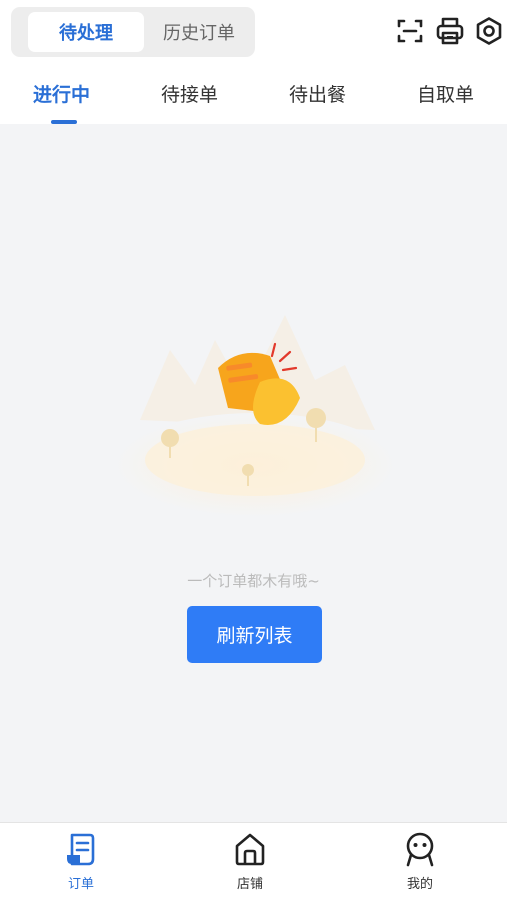 This screenshot has height=901, width=507. What do you see at coordinates (80, 884) in the screenshot?
I see `nav-label-orders: 订单` at bounding box center [80, 884].